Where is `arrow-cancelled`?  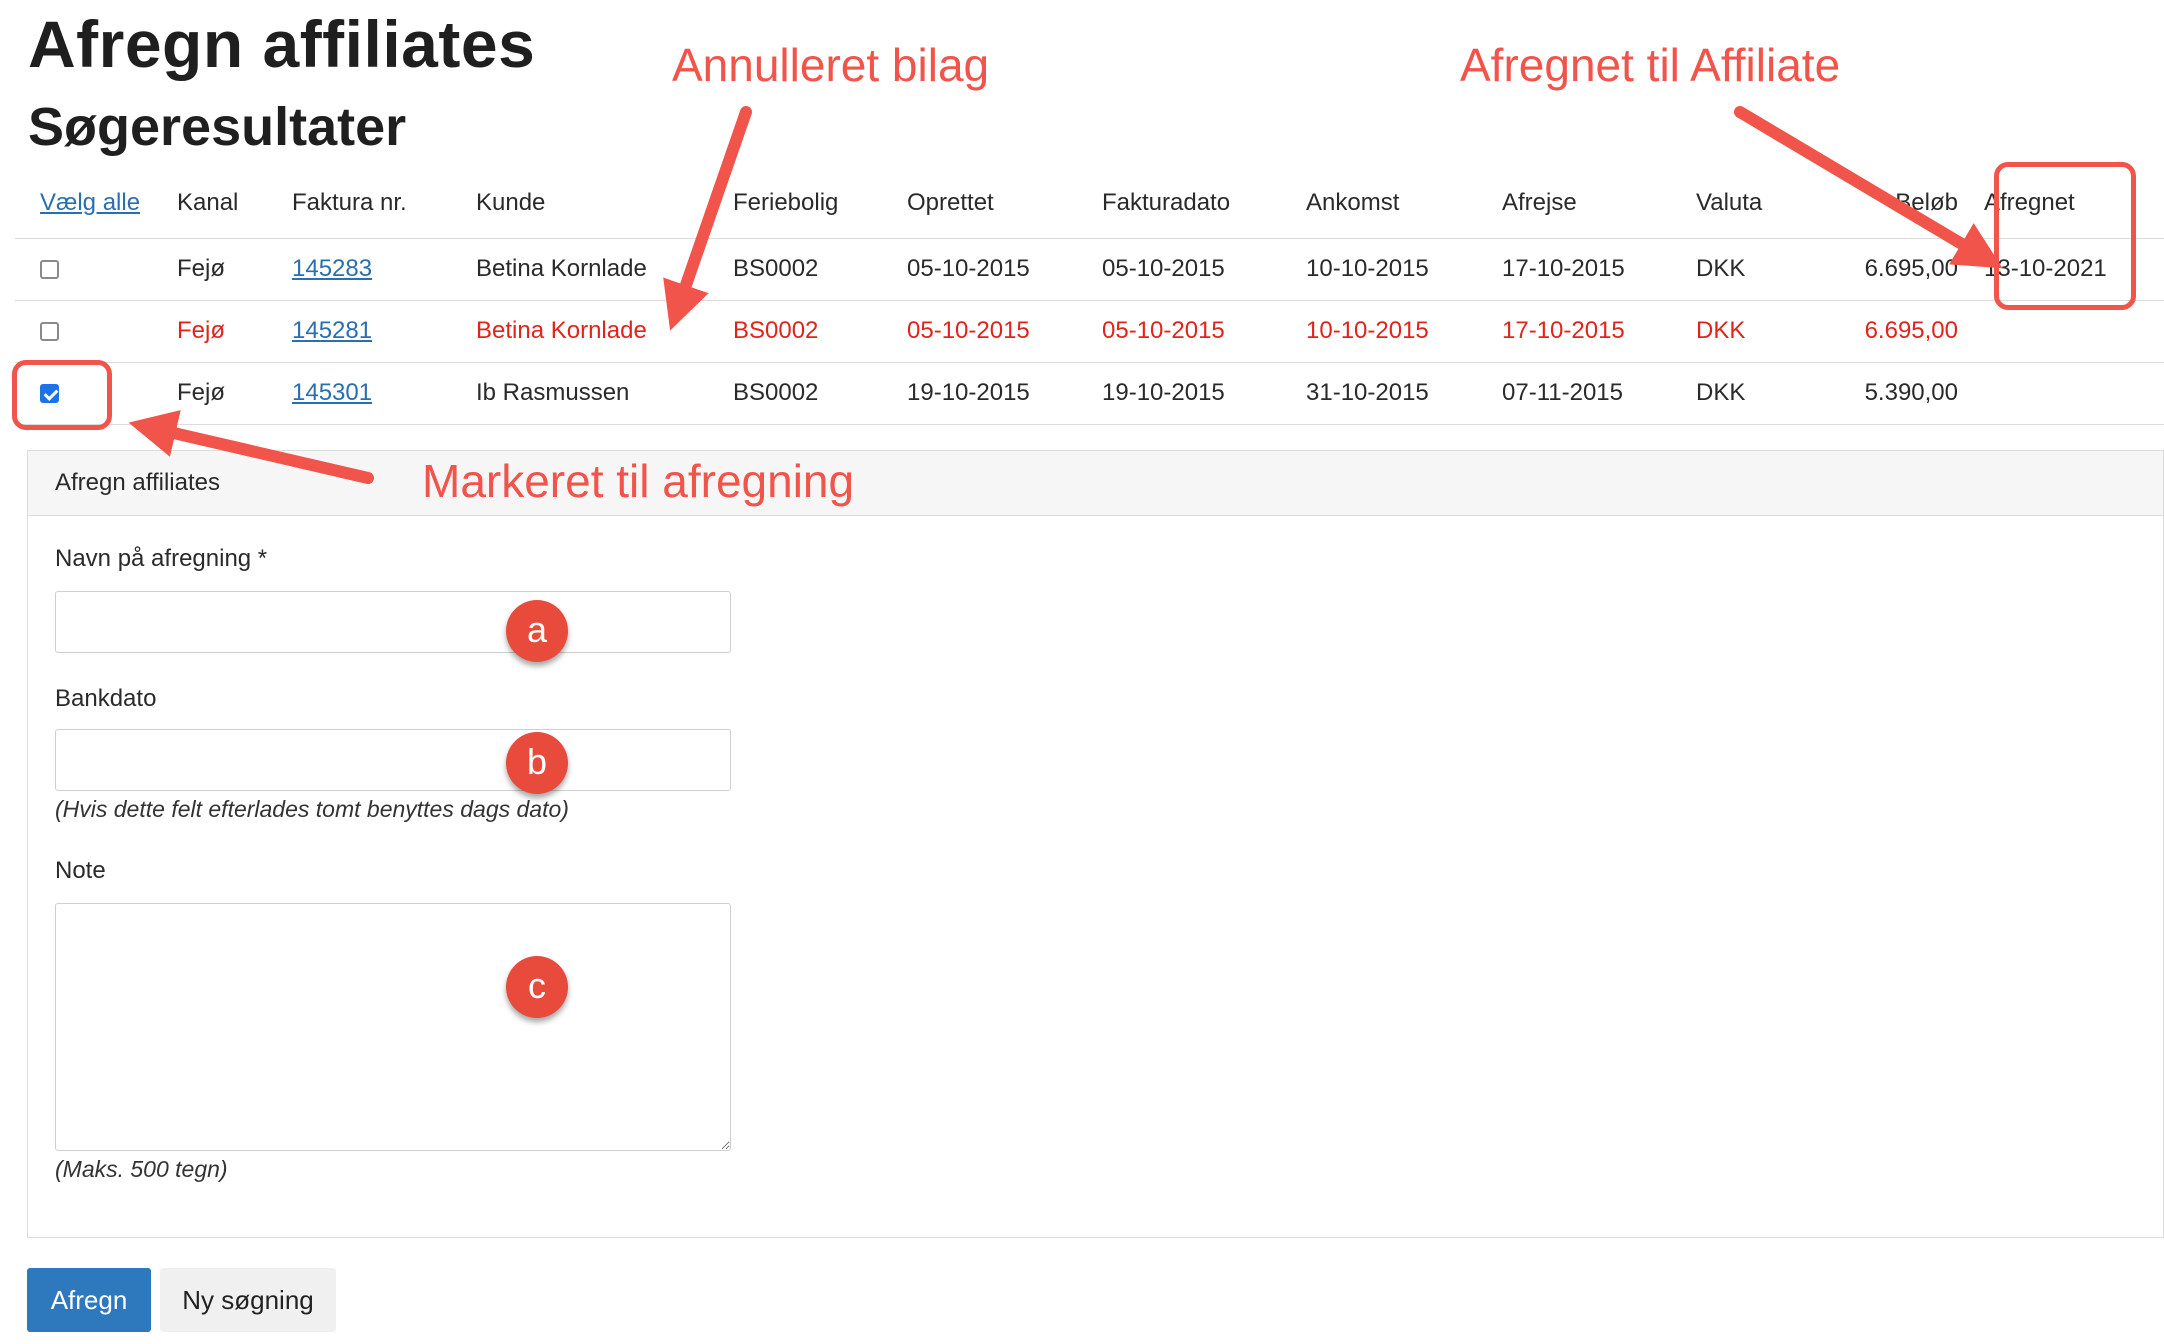 arrow-cancelled is located at coordinates (707, 218).